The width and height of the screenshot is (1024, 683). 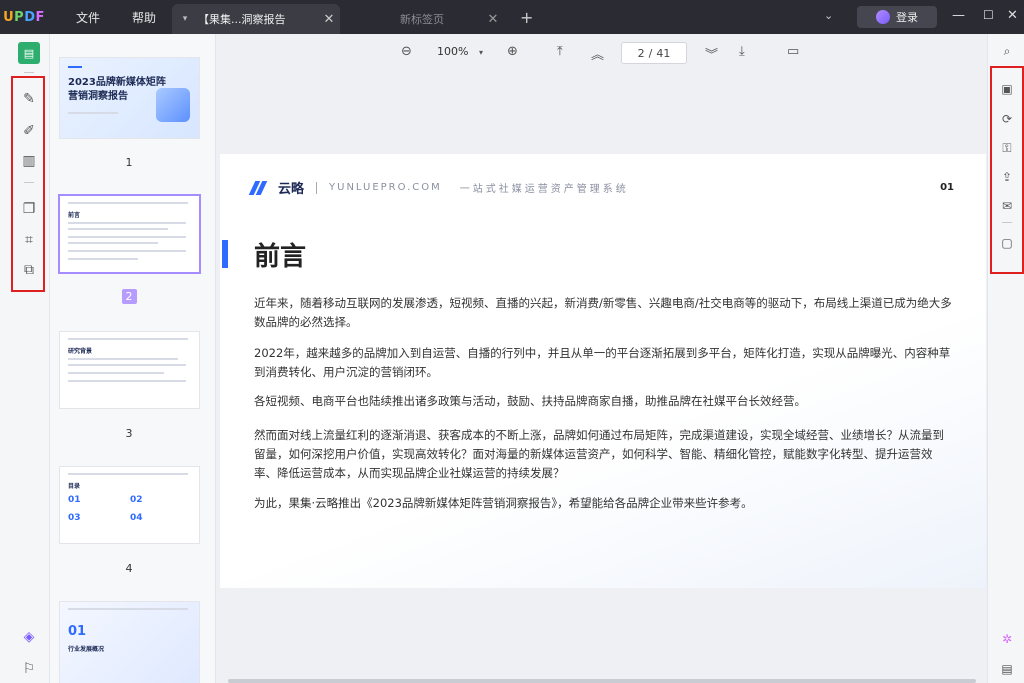 What do you see at coordinates (144, 17) in the screenshot?
I see `menu-help: 帮助` at bounding box center [144, 17].